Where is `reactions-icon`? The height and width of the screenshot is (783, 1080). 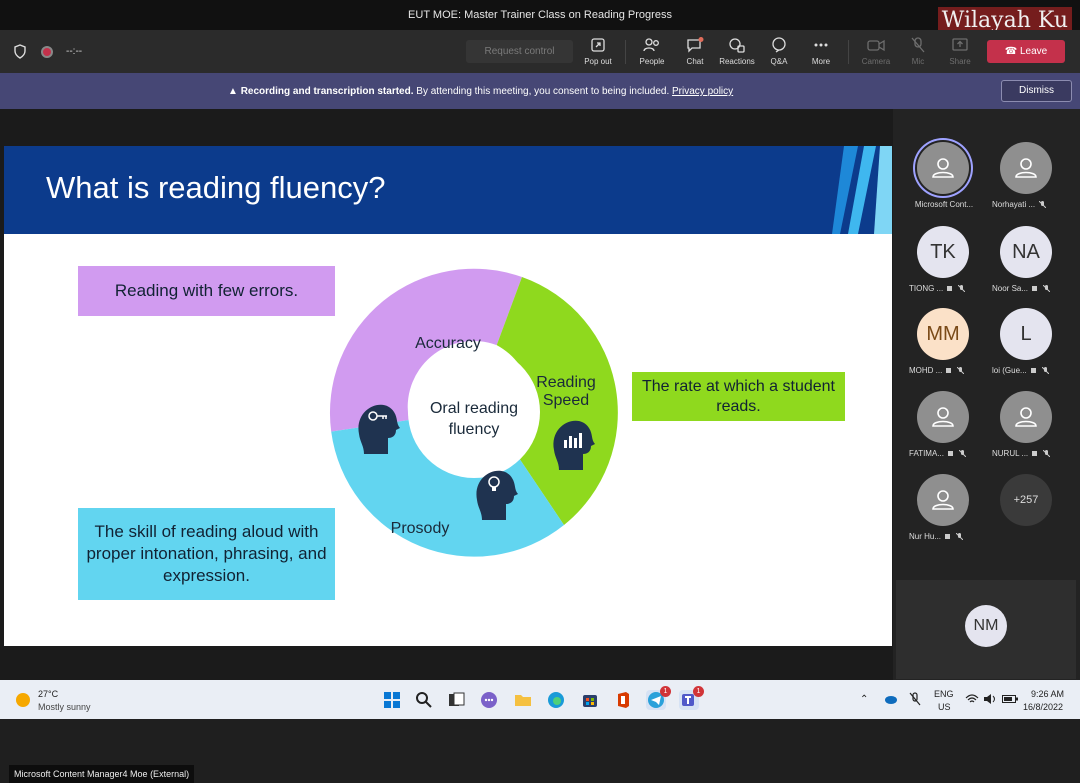
reactions-icon is located at coordinates (737, 45).